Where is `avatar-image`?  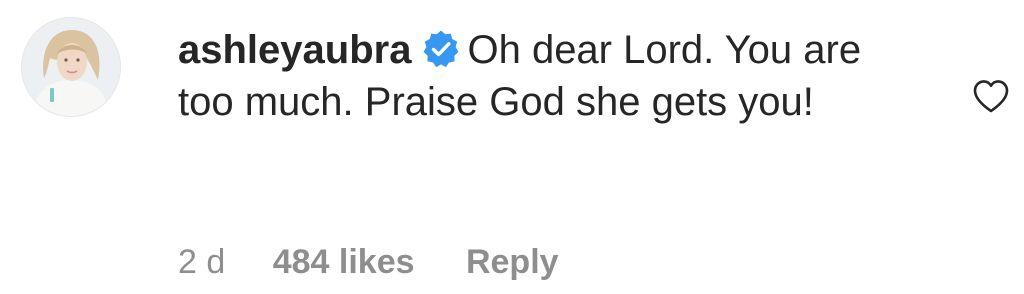
avatar-image is located at coordinates (71, 67).